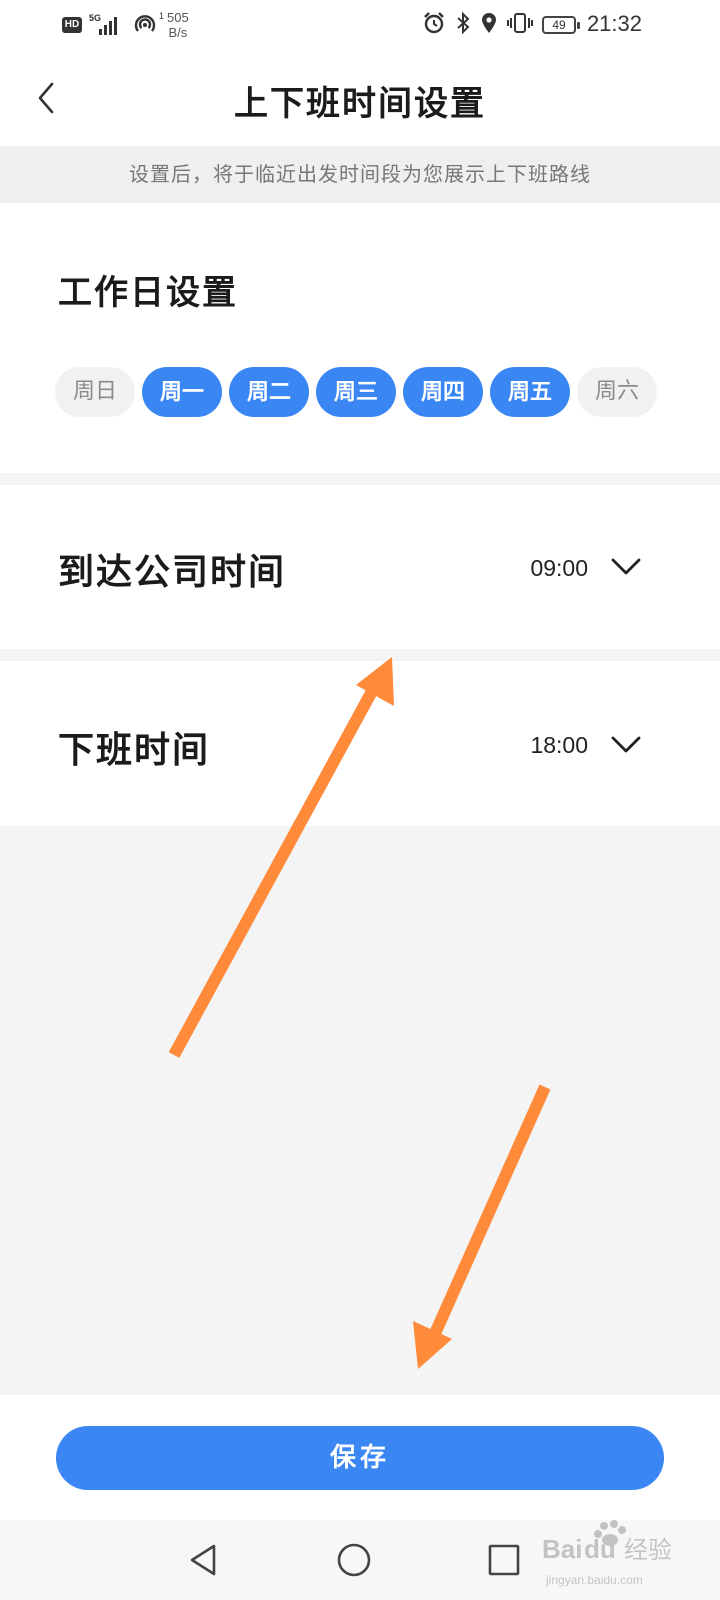 This screenshot has width=720, height=1600. I want to click on vibrate-icon, so click(520, 25).